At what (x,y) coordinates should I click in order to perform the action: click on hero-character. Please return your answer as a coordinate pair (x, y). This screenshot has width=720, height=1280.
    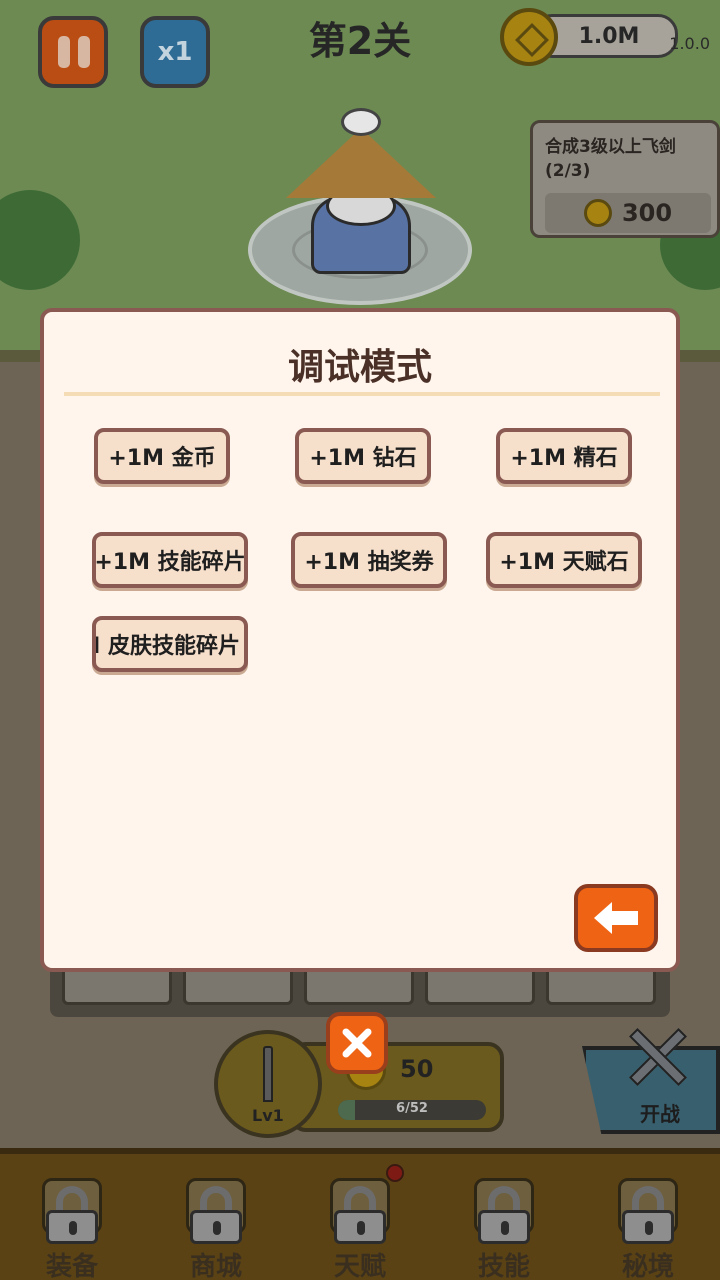
    Looking at the image, I should click on (361, 194).